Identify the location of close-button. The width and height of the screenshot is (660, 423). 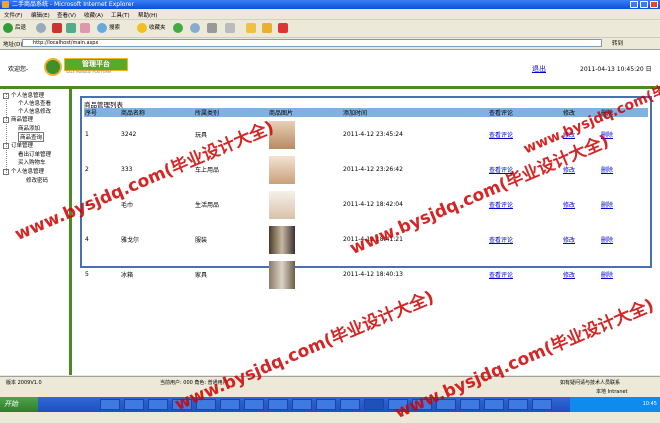
(654, 4).